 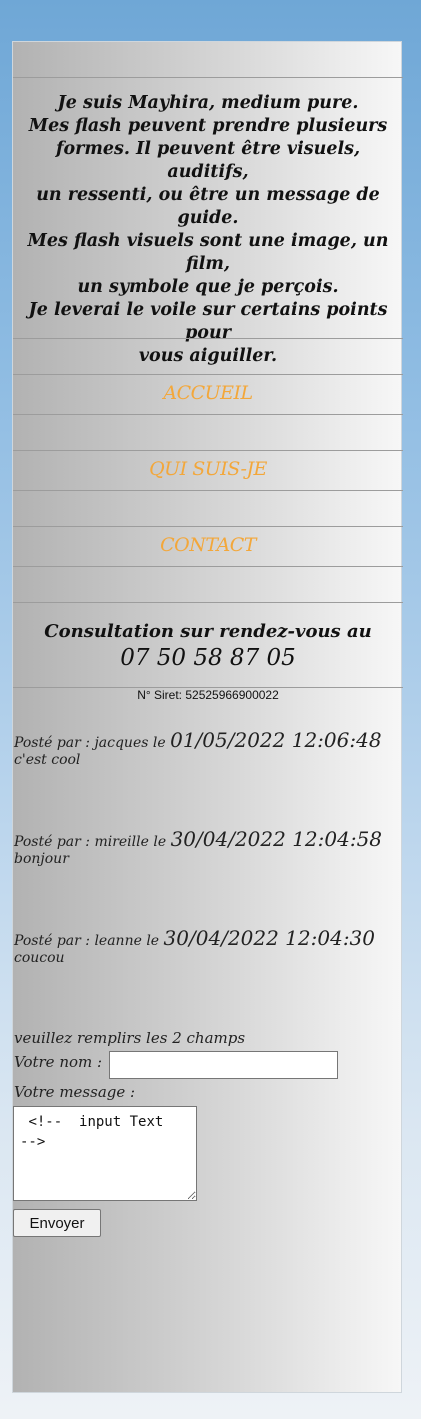 I want to click on form-instruction: veuillez remplirs les 2 champs, so click(x=130, y=1038).